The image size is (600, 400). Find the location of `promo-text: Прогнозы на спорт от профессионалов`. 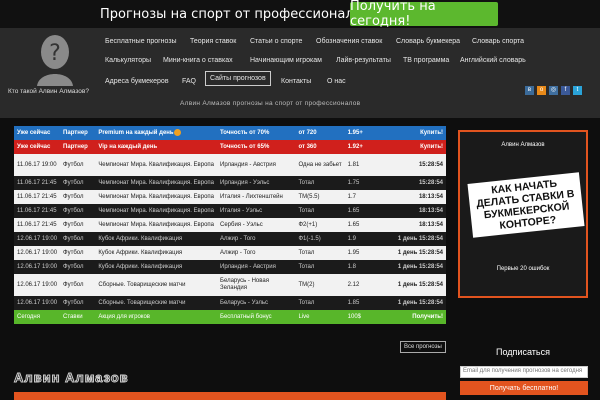

promo-text: Прогнозы на спорт от профессионалов is located at coordinates (235, 14).